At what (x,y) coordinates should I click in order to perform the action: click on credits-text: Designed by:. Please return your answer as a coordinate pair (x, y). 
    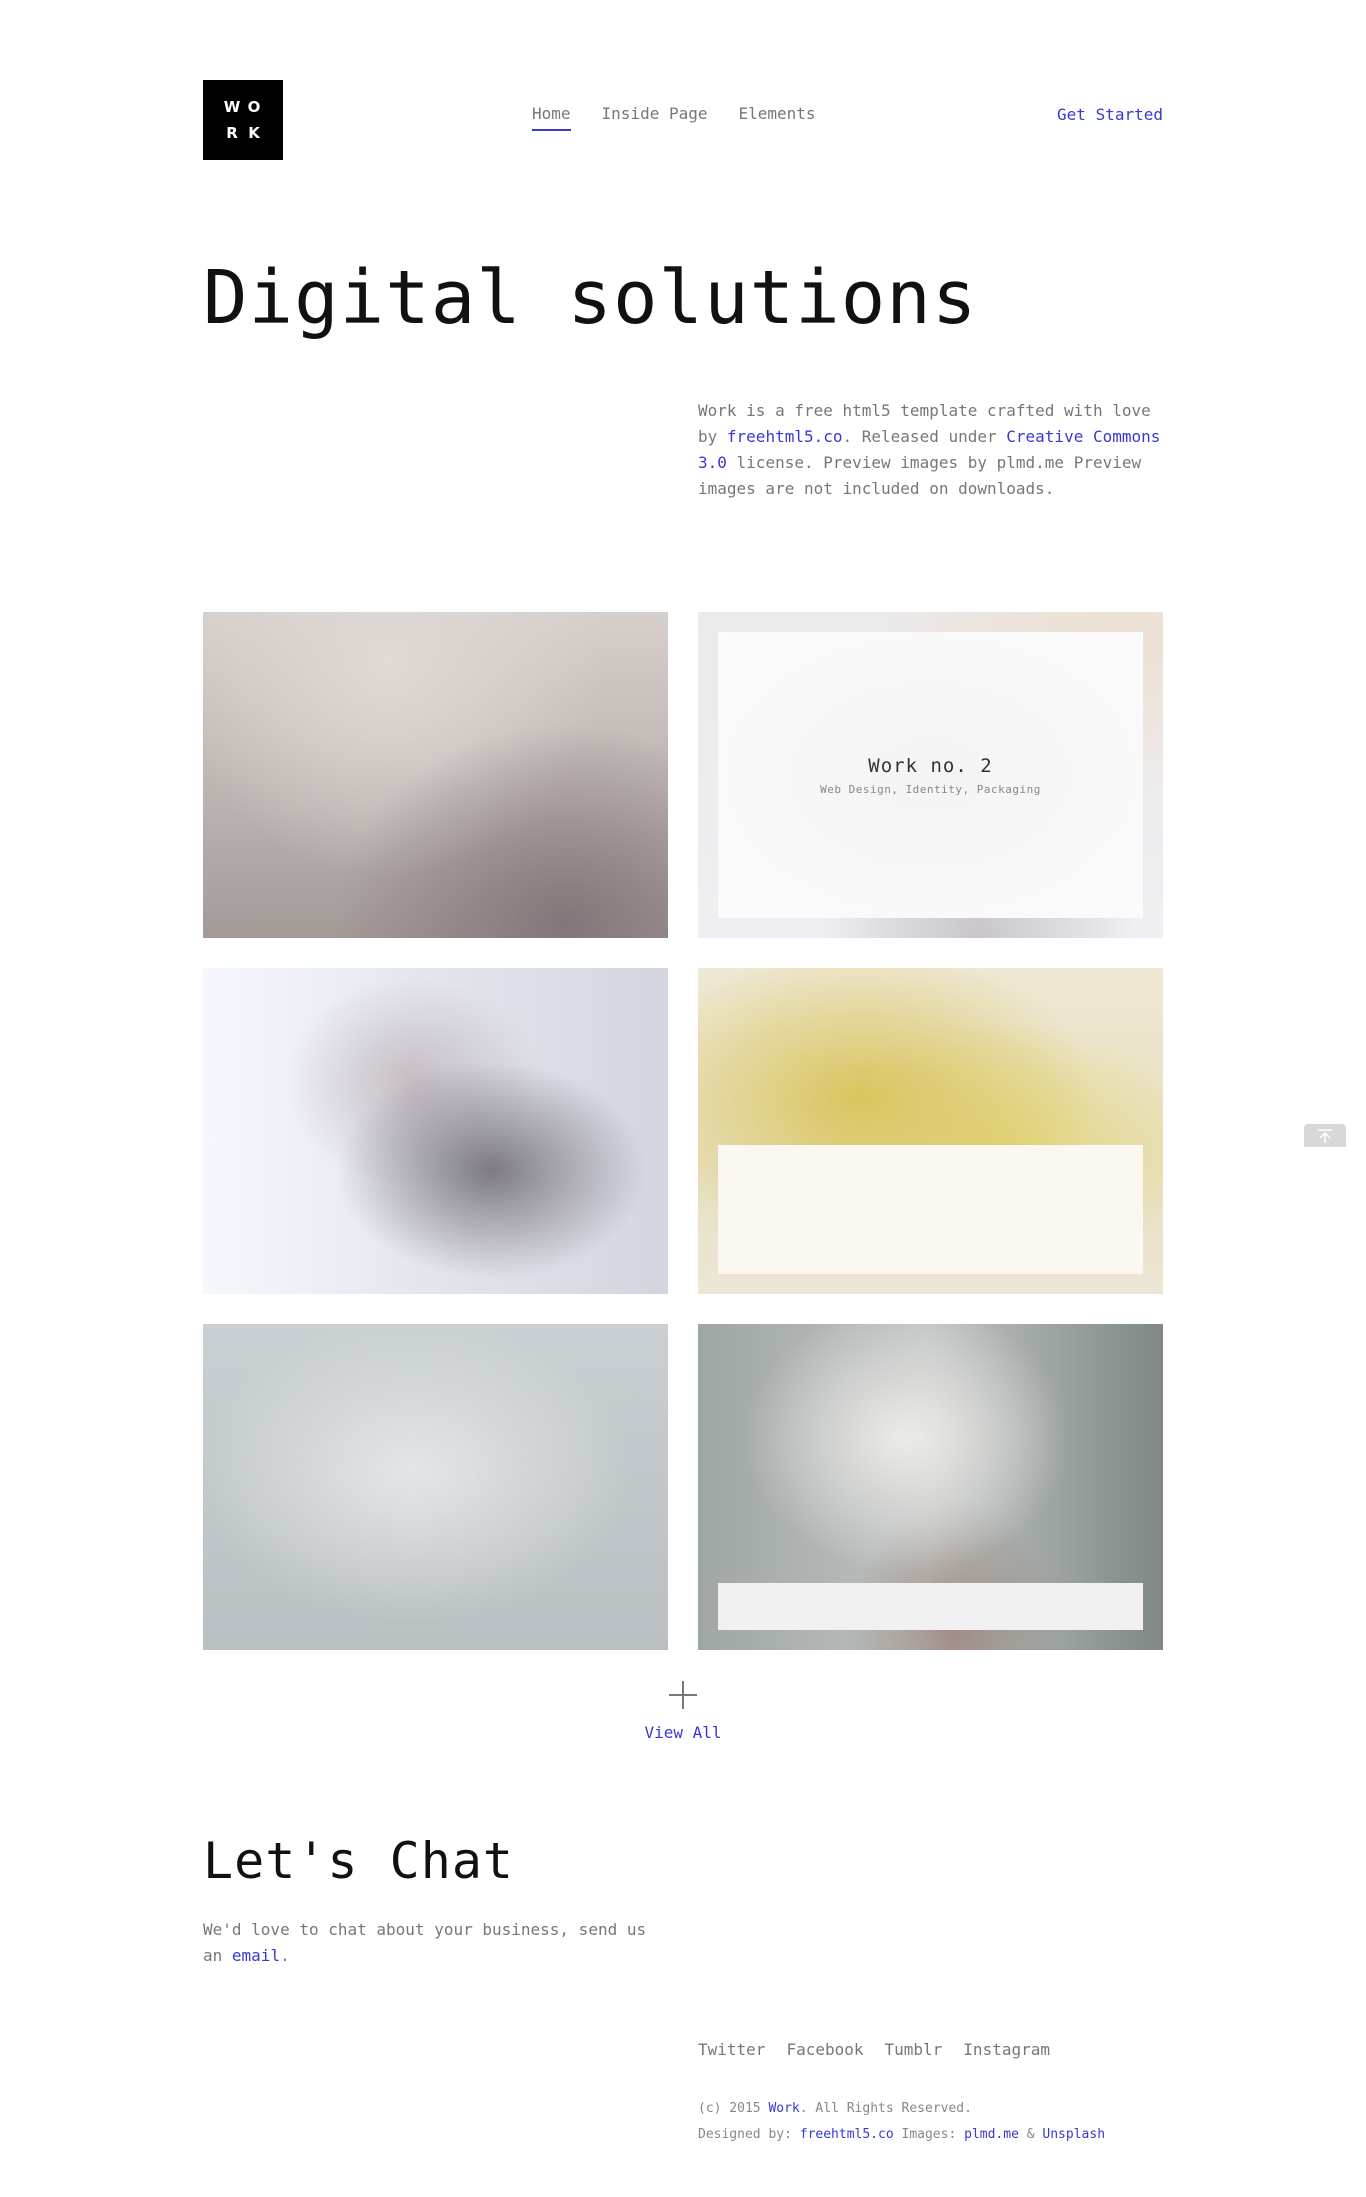
    Looking at the image, I should click on (749, 2134).